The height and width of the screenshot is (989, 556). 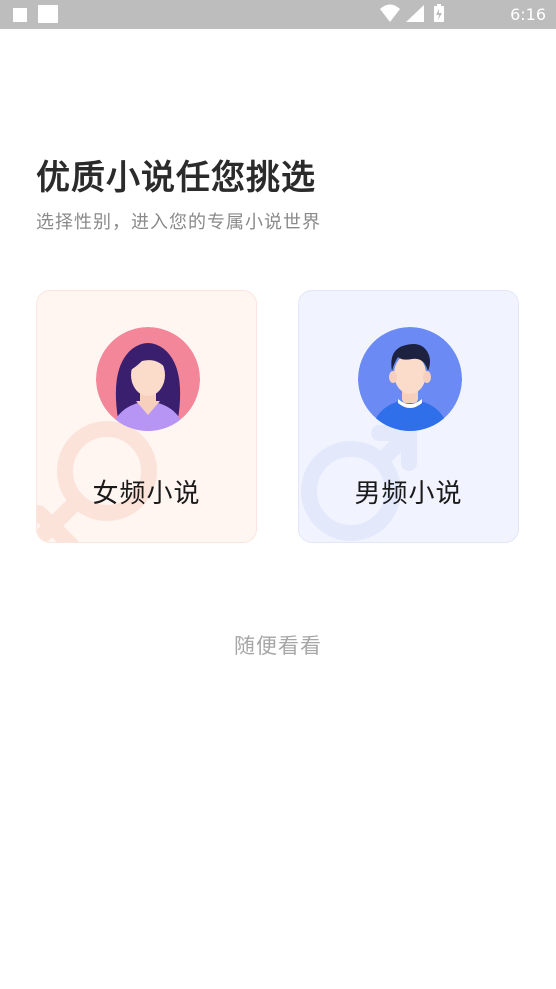 What do you see at coordinates (178, 222) in the screenshot?
I see `page-subtitle: 选择性别，进入您的专属小说世界` at bounding box center [178, 222].